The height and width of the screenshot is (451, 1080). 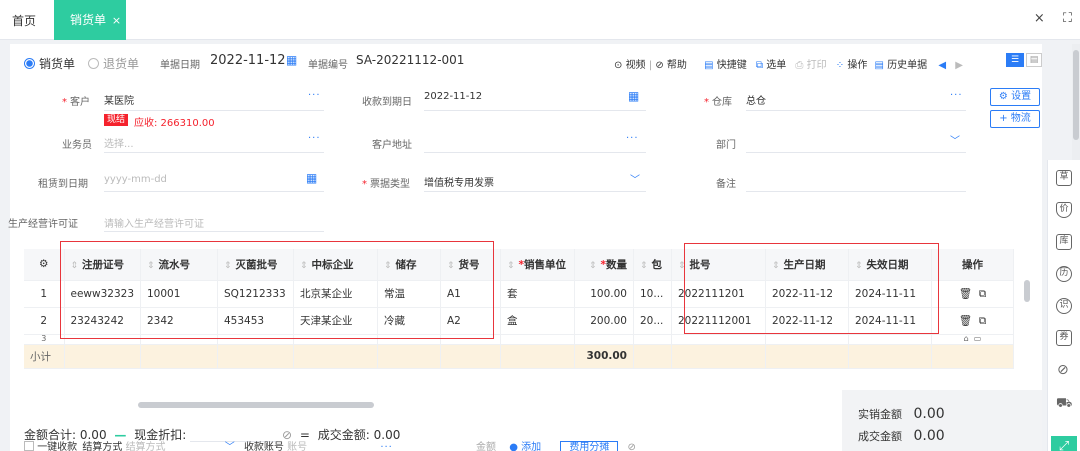 I want to click on due-date-label: 收款到期日, so click(x=387, y=102).